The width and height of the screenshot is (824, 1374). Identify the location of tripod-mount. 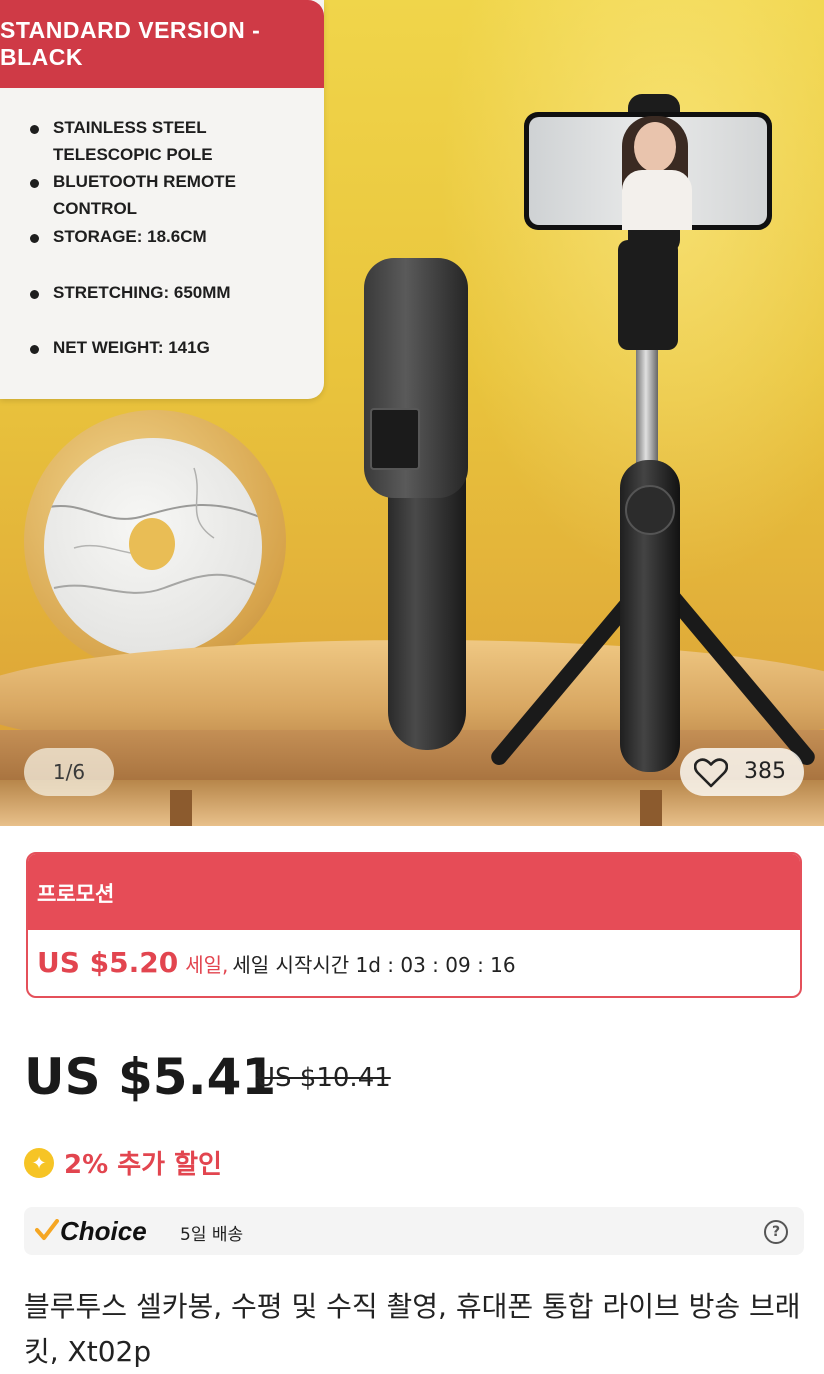
(648, 295).